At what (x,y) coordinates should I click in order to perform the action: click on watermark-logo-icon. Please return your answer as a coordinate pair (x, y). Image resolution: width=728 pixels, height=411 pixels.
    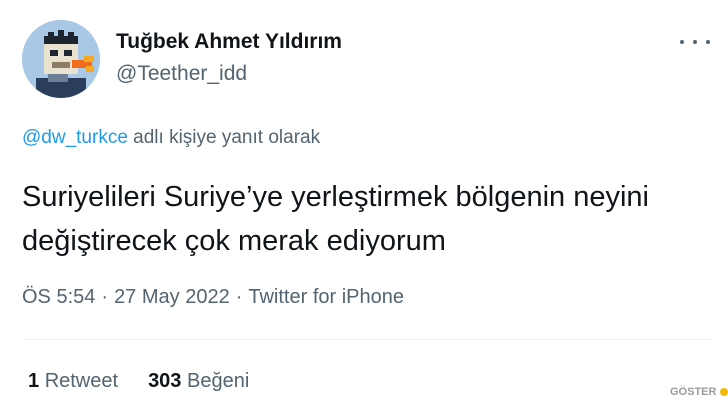
    Looking at the image, I should click on (723, 392).